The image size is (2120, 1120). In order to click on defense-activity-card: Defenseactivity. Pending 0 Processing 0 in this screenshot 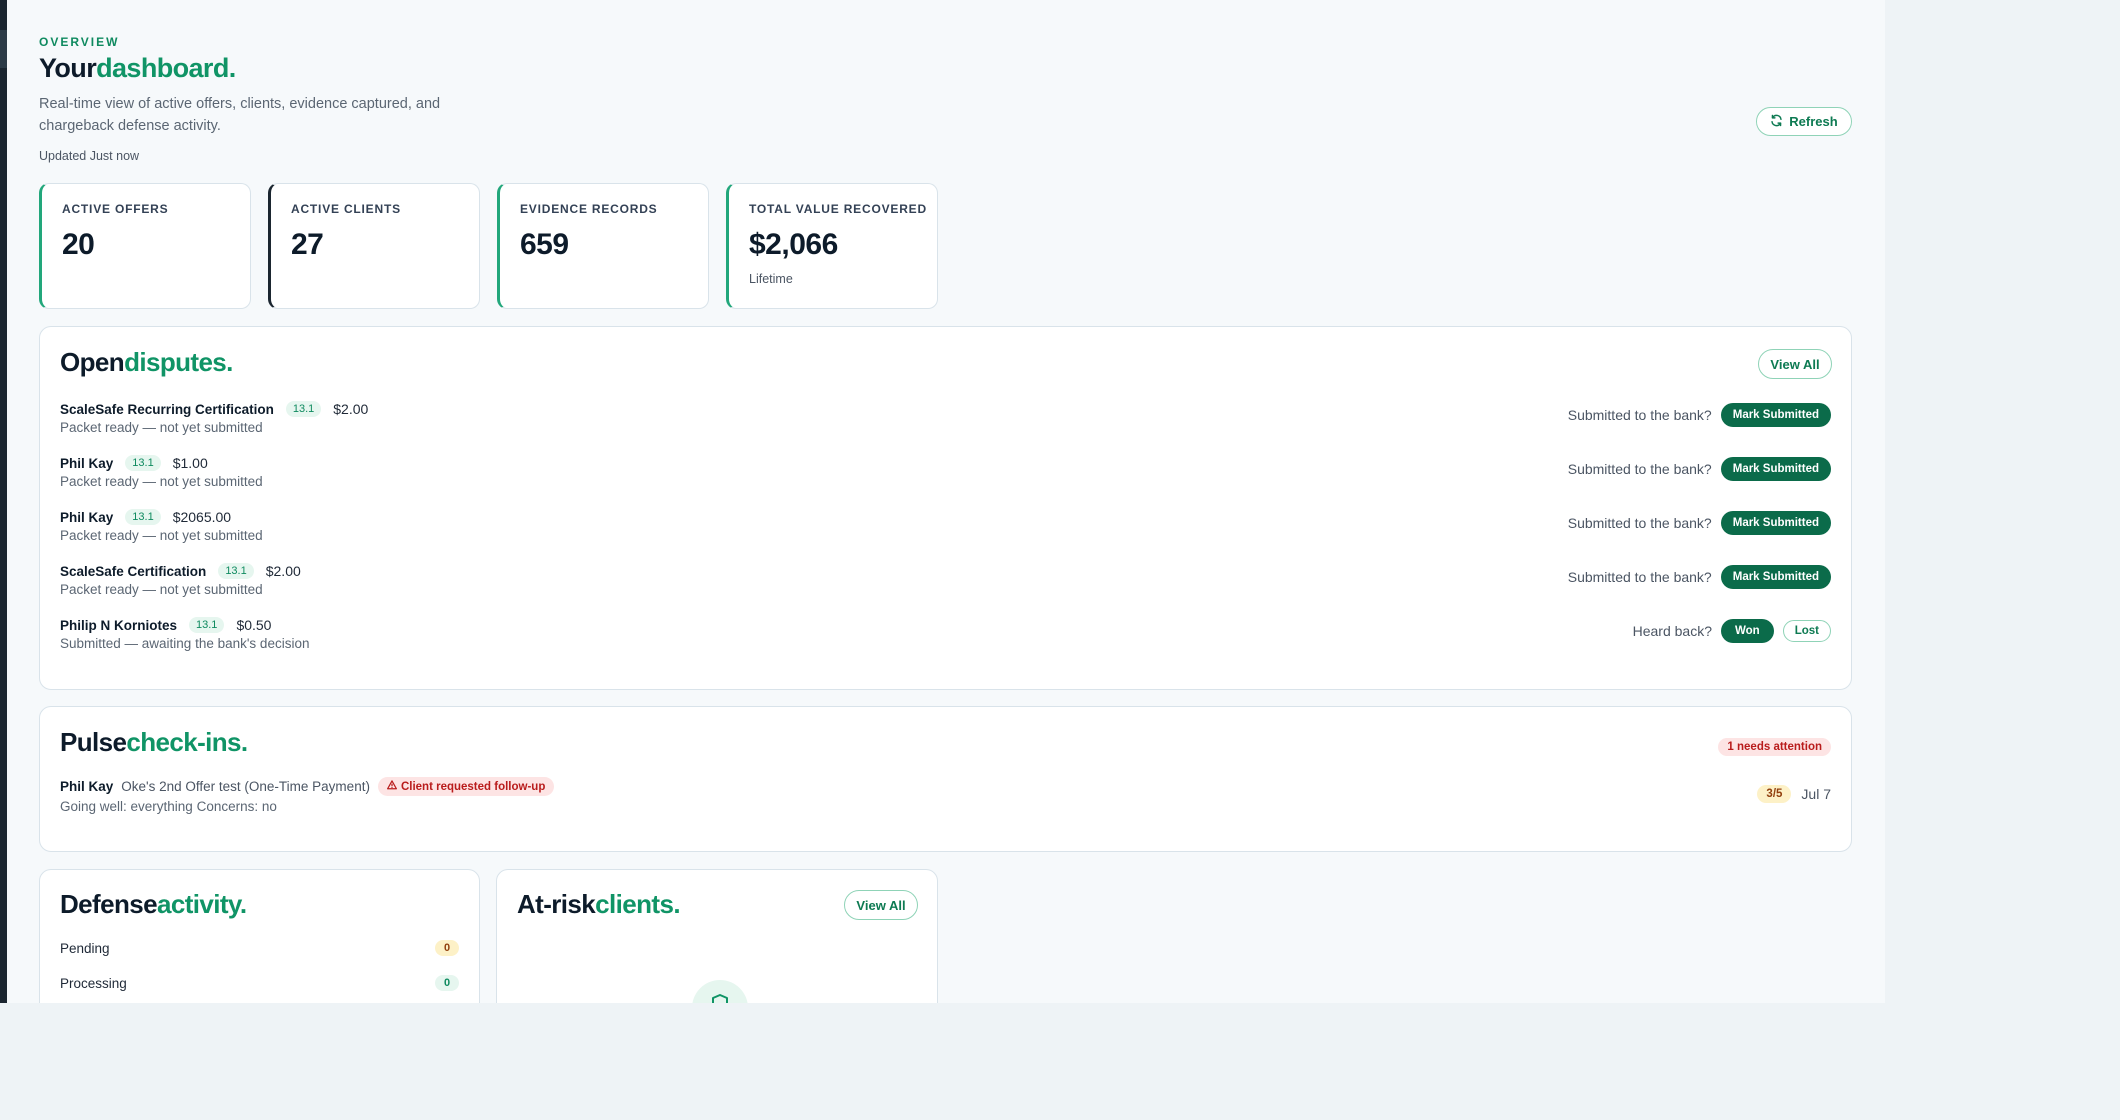, I will do `click(259, 936)`.